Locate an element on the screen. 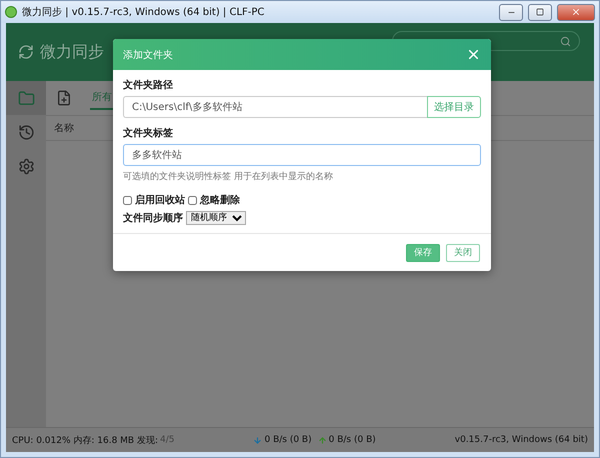  field-label: 文件同步顺序 is located at coordinates (153, 218).